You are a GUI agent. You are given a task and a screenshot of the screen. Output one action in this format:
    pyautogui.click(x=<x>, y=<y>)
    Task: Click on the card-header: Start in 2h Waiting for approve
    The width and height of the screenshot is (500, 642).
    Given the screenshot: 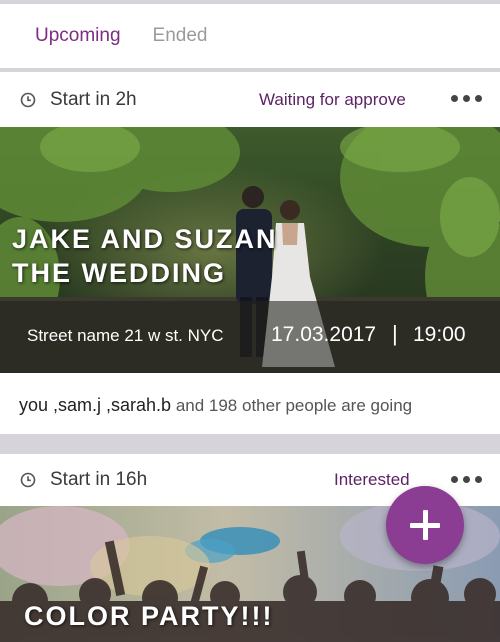 What is the action you would take?
    pyautogui.click(x=250, y=99)
    